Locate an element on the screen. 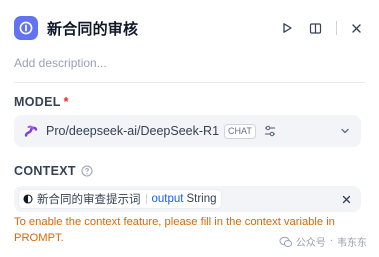 The height and width of the screenshot is (257, 379). node-header: 新合同的审核 is located at coordinates (190, 28).